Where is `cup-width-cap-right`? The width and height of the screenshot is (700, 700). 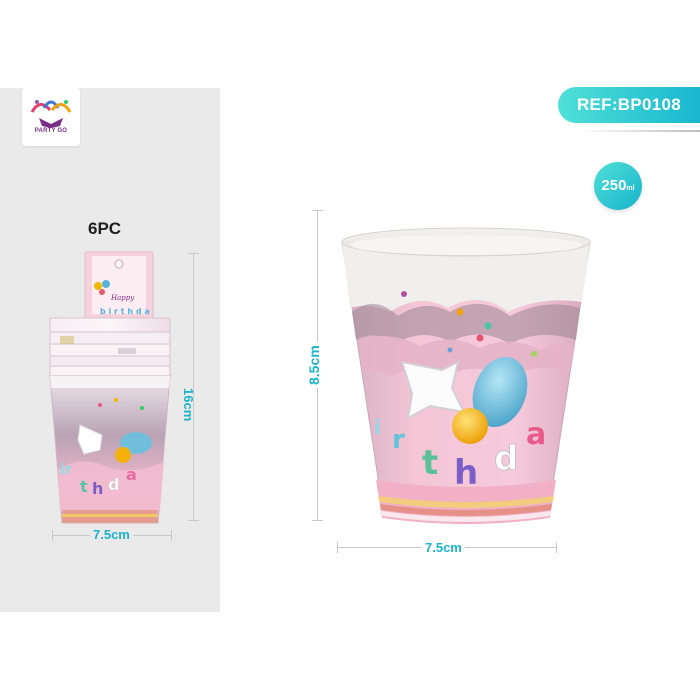
cup-width-cap-right is located at coordinates (556, 547).